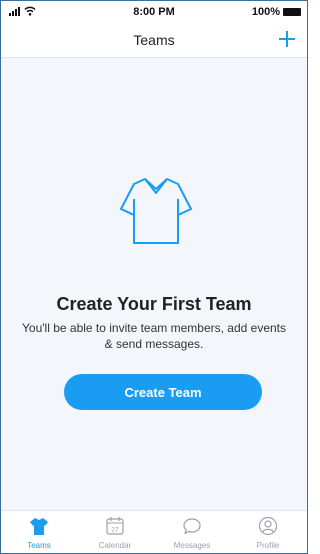 This screenshot has height=554, width=320. What do you see at coordinates (268, 545) in the screenshot?
I see `tab-label: Profile` at bounding box center [268, 545].